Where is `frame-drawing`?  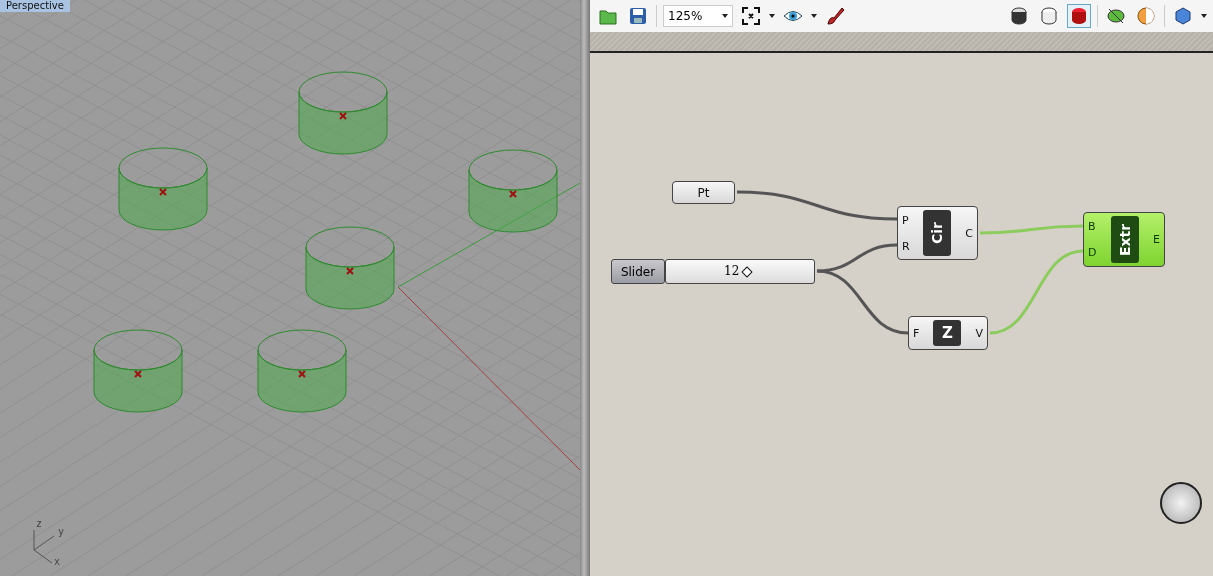
frame-drawing is located at coordinates (751, 16).